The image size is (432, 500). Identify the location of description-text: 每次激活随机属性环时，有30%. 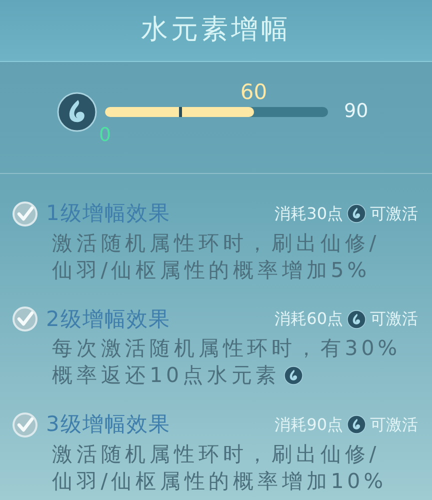
(226, 348).